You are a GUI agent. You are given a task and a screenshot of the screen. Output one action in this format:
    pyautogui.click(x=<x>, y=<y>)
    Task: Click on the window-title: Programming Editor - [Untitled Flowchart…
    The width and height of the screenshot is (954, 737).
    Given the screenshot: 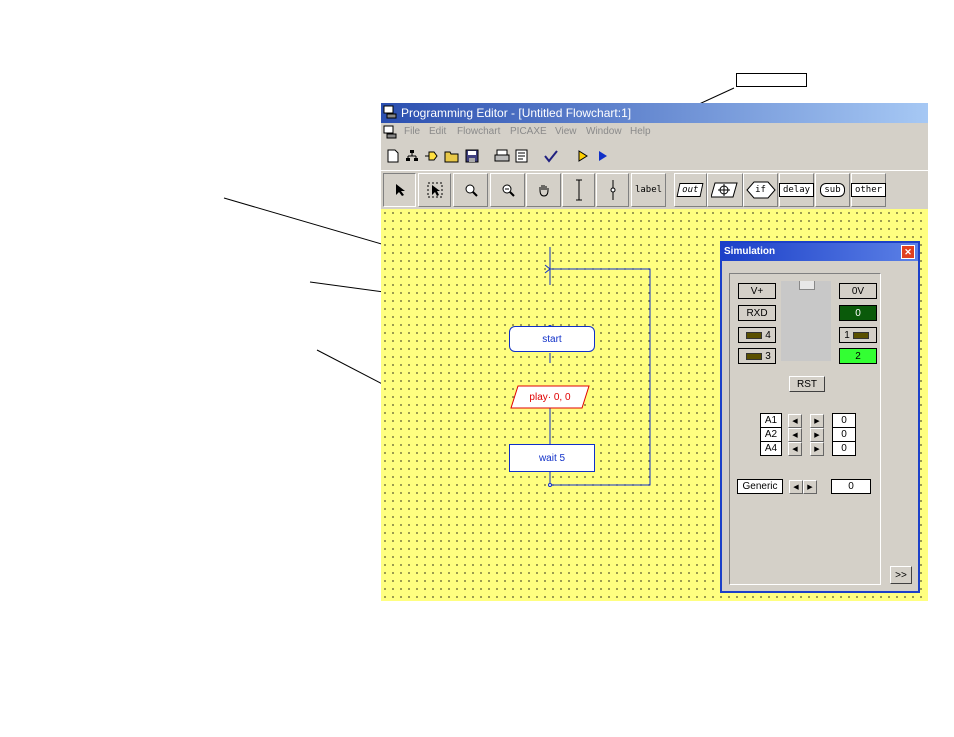 What is the action you would take?
    pyautogui.click(x=516, y=113)
    